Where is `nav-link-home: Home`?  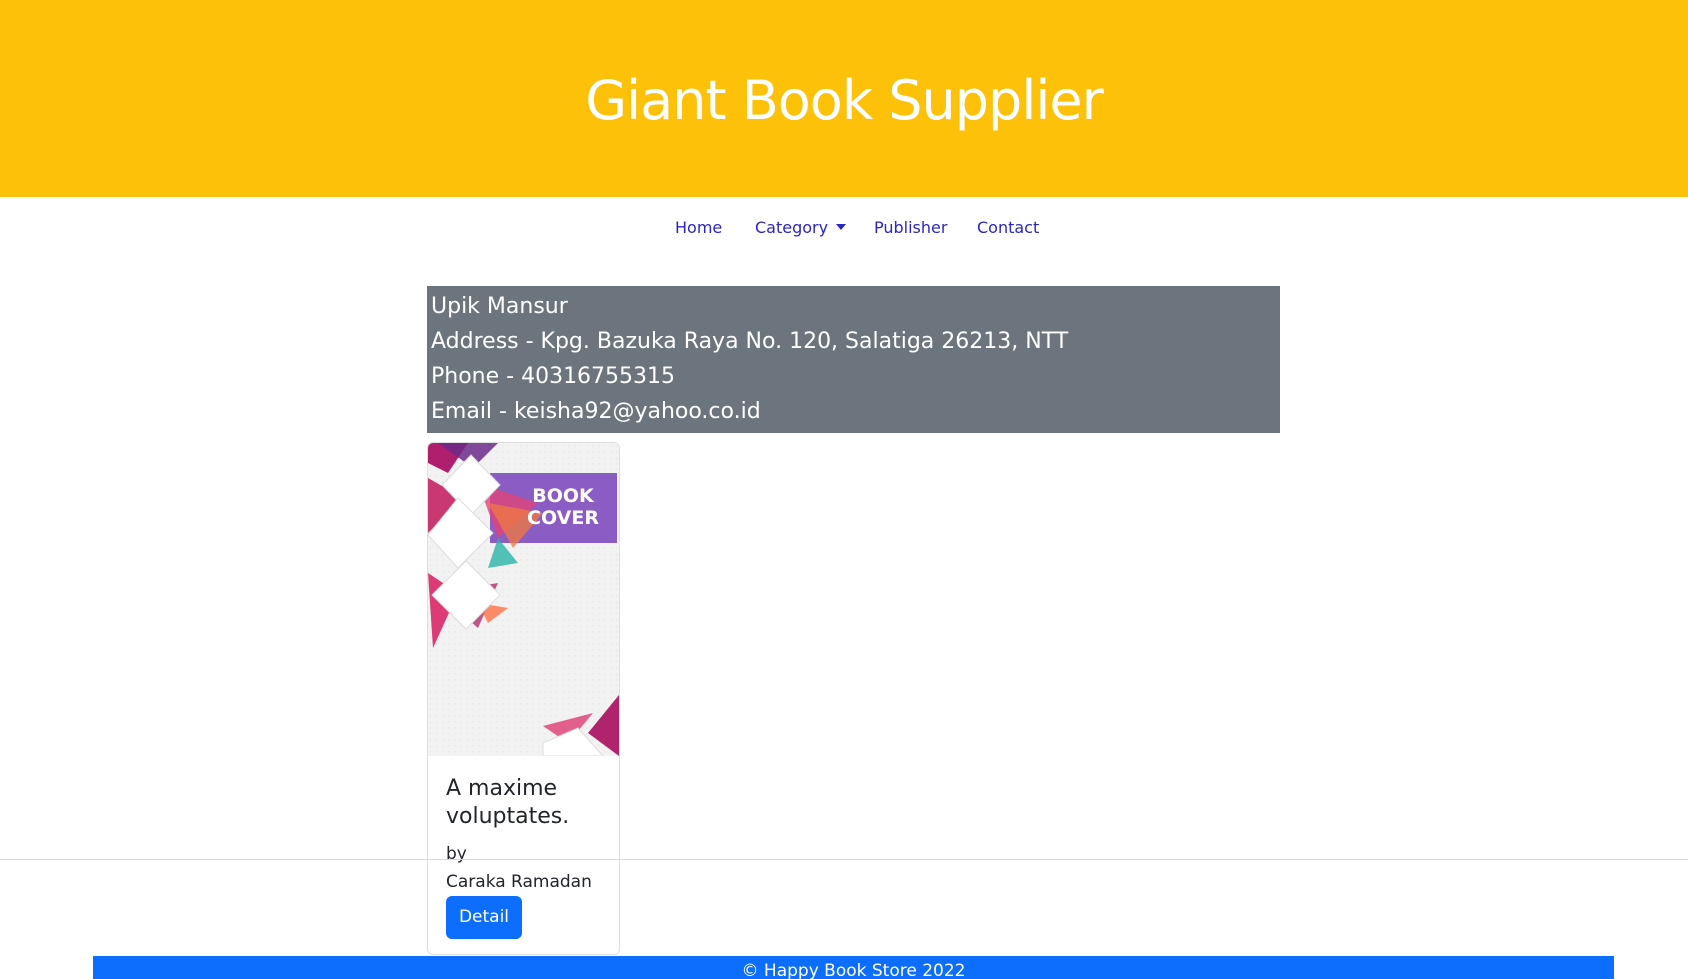
nav-link-home: Home is located at coordinates (698, 228).